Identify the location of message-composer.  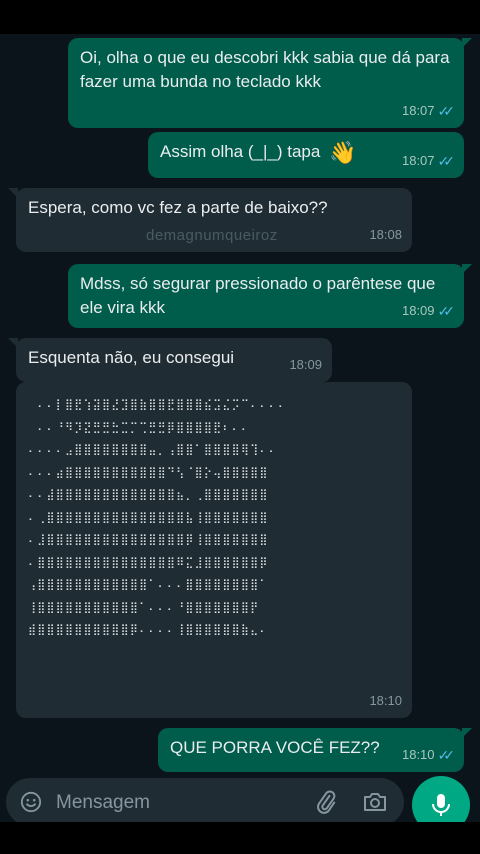
(205, 802).